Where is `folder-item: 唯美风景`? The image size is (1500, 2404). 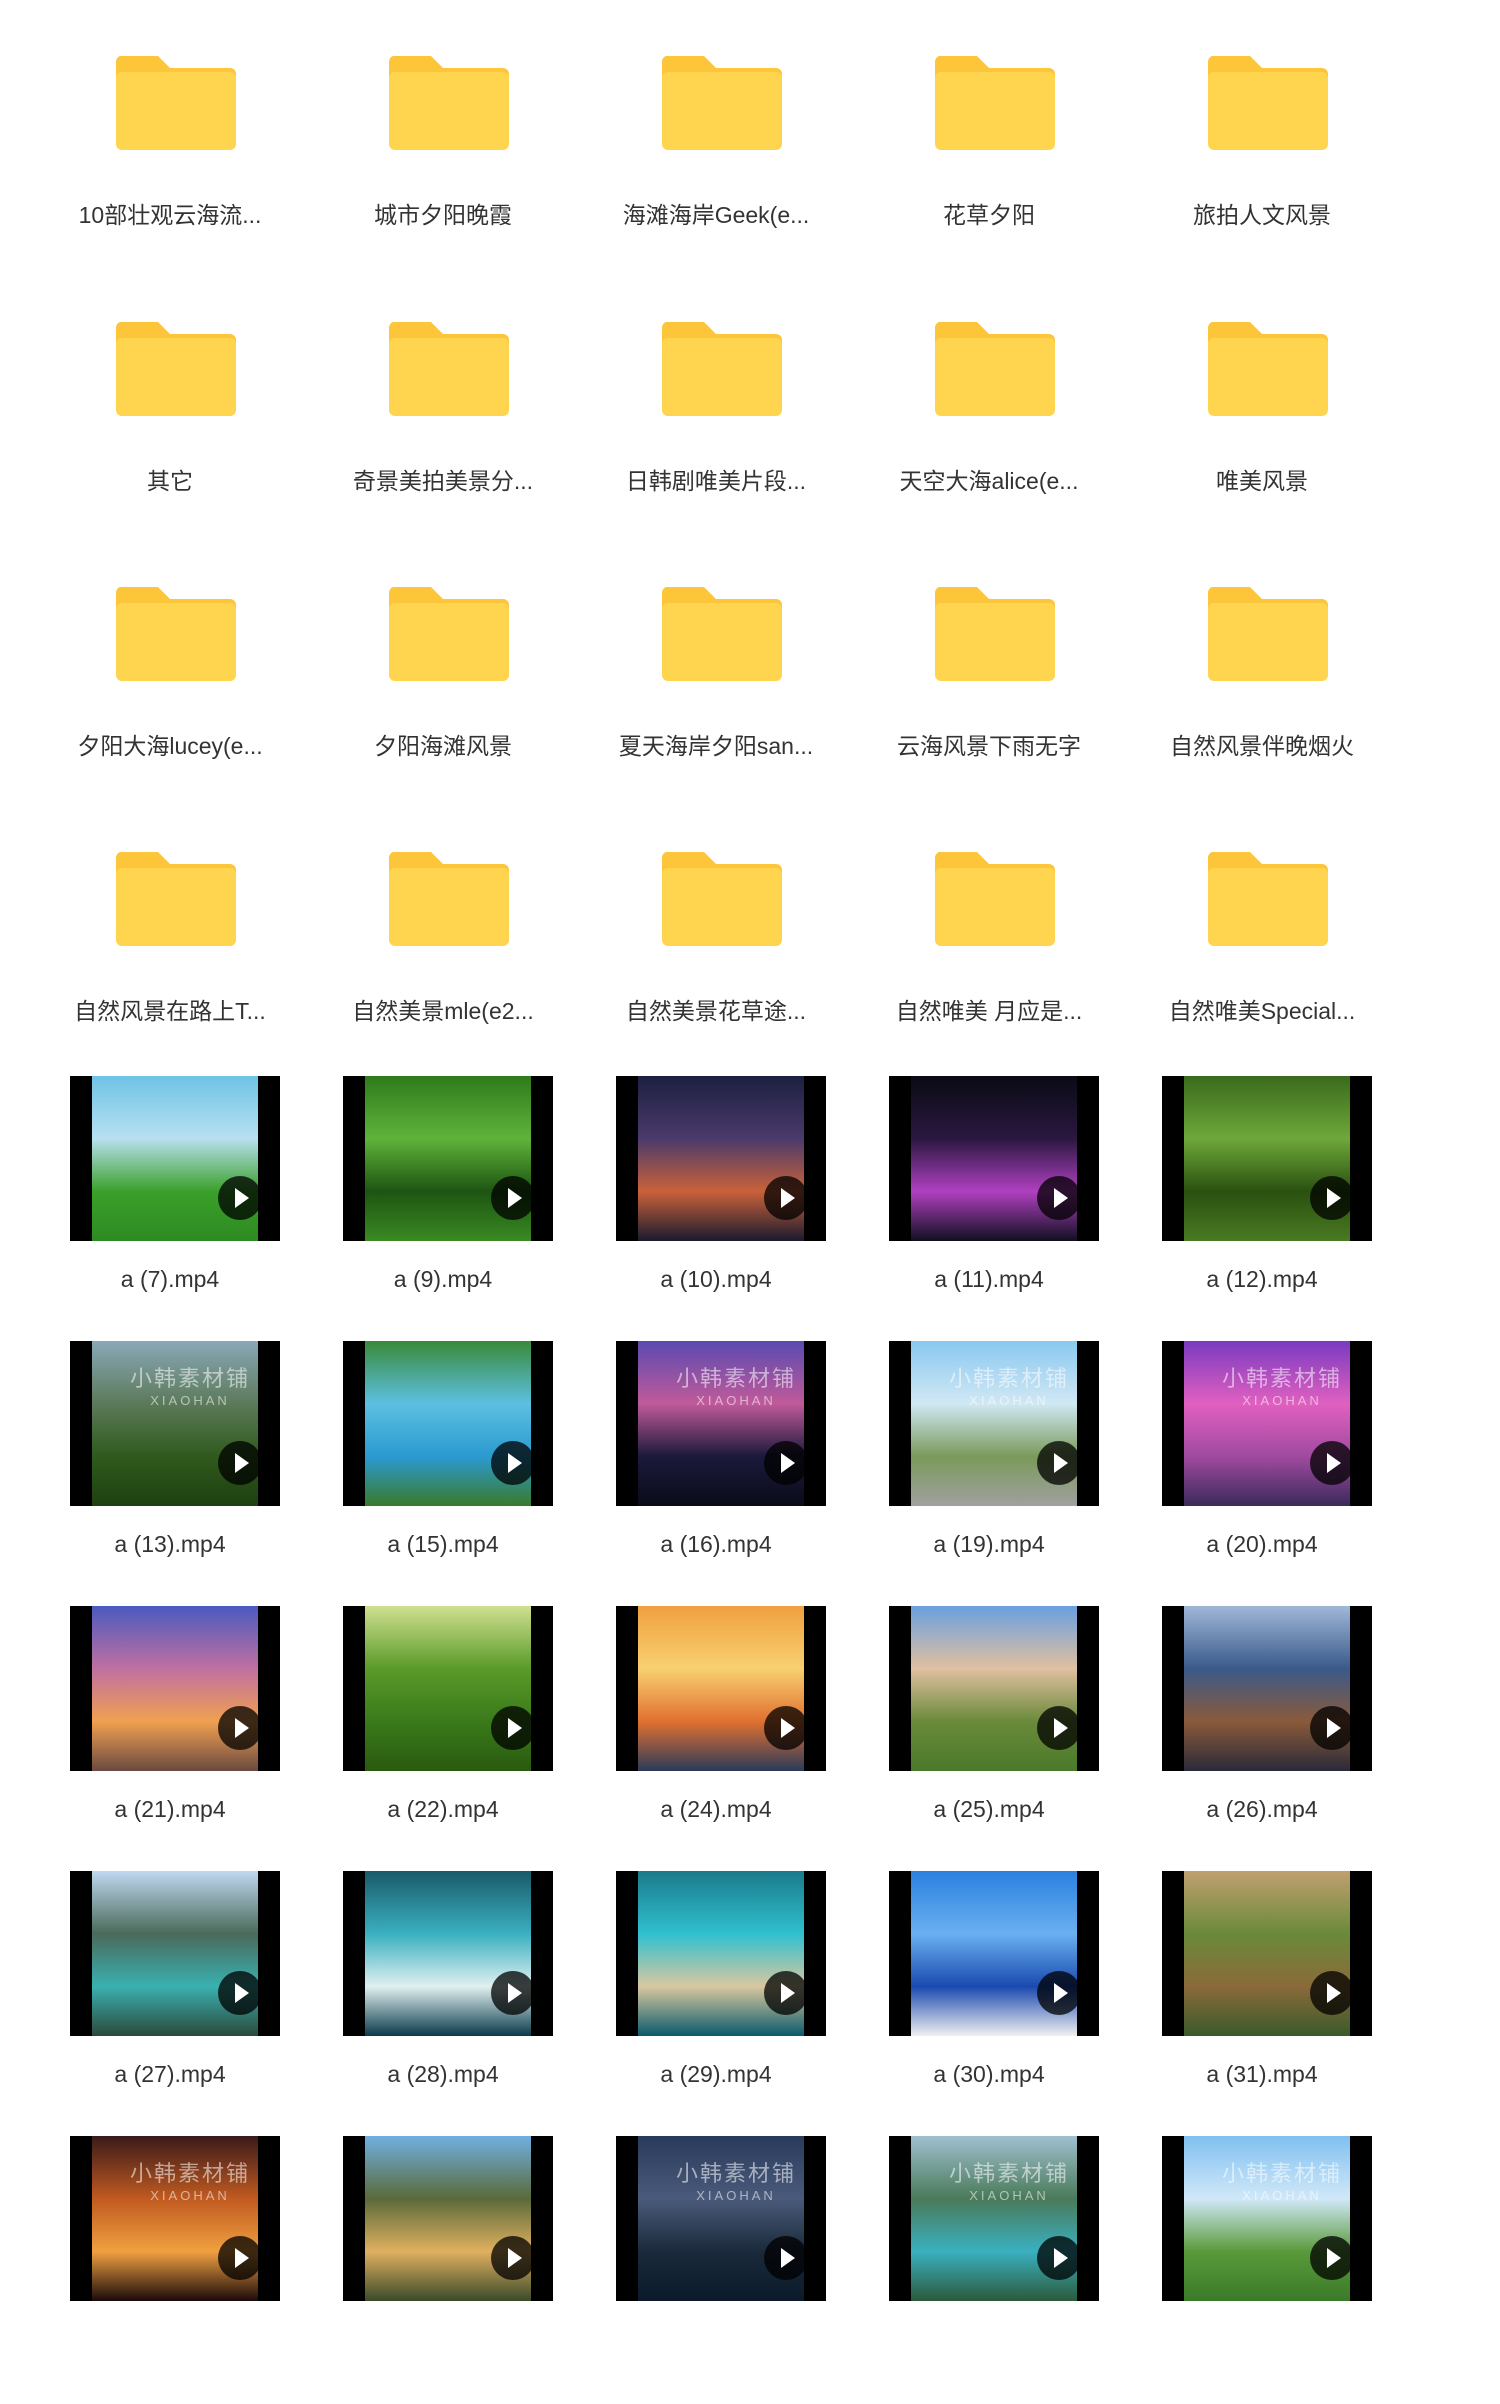 folder-item: 唯美风景 is located at coordinates (1262, 452).